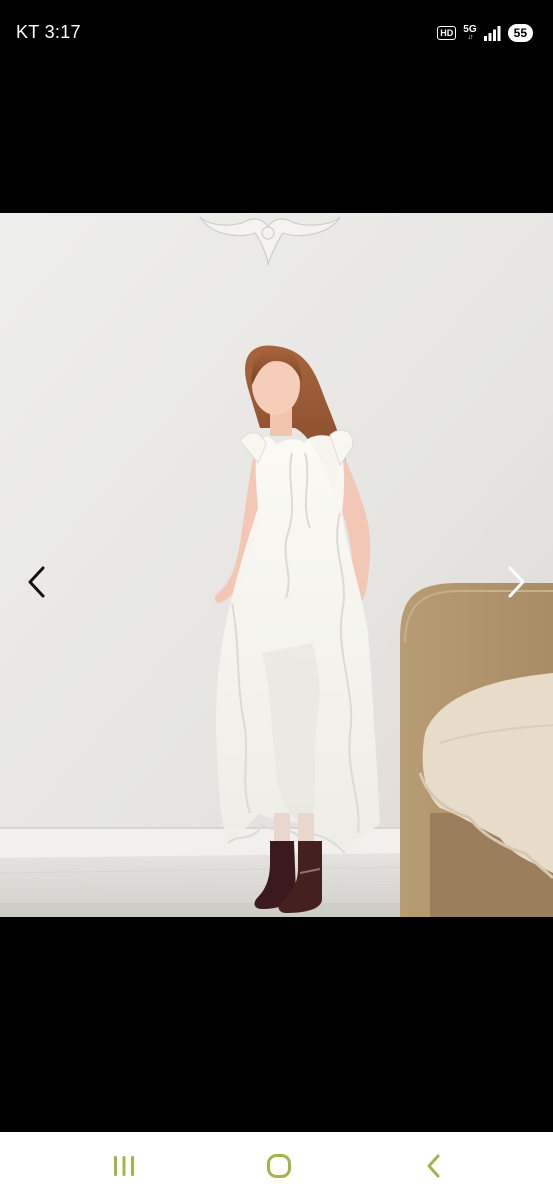  I want to click on system-navigation-bar, so click(276, 1166).